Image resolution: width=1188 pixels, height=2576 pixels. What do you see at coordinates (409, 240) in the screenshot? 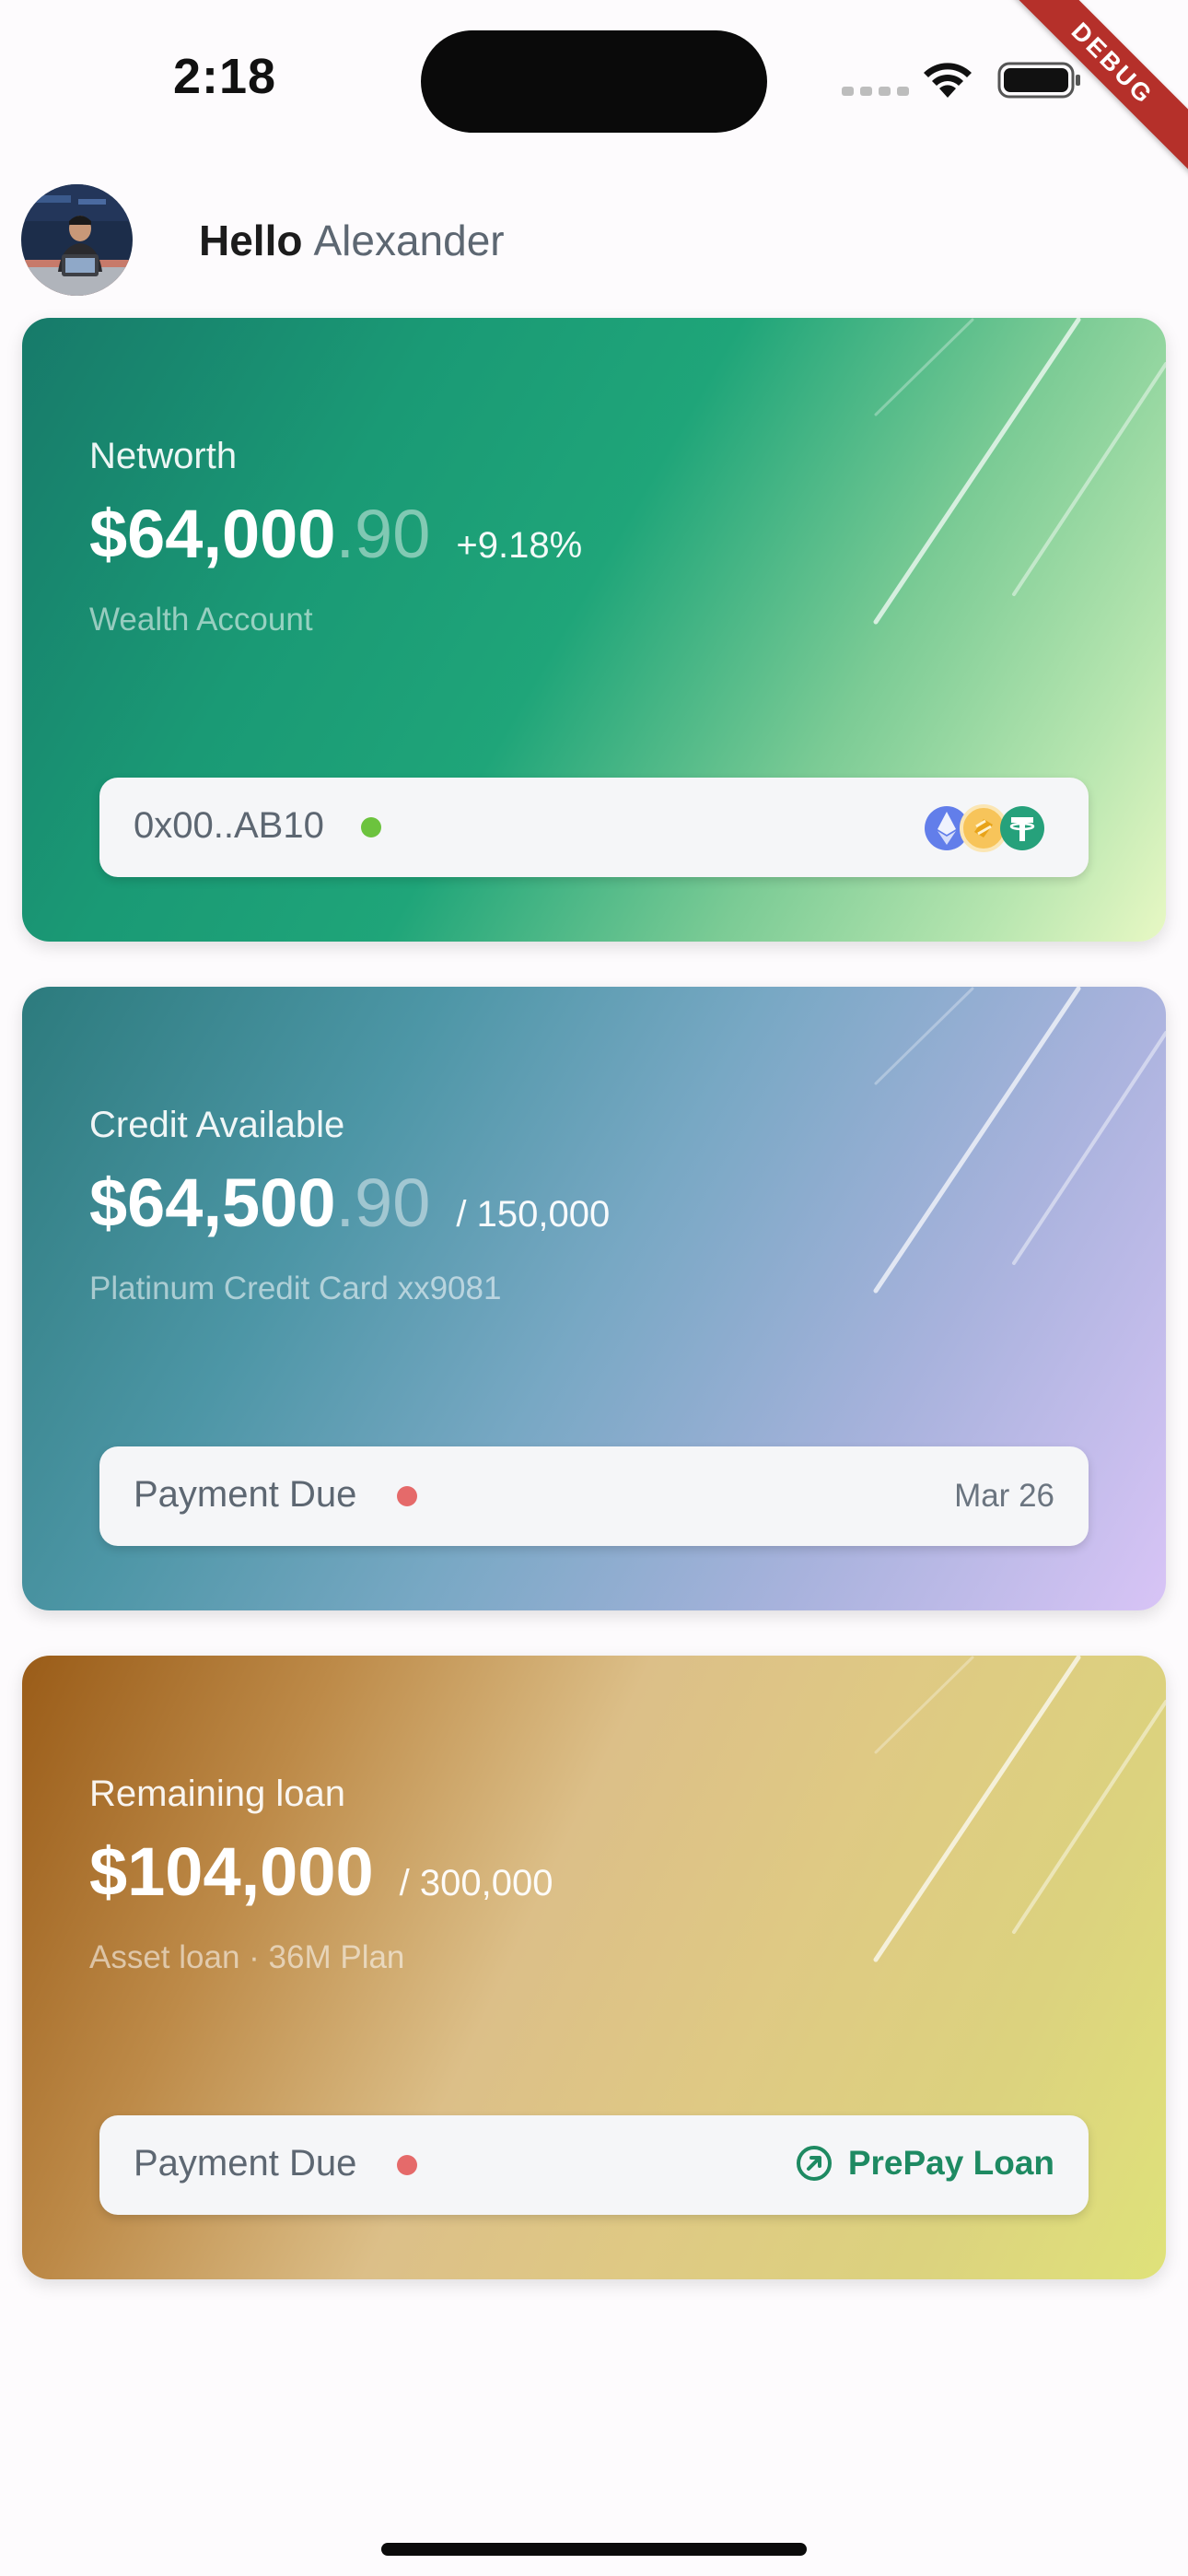
I see `user-name: Alexander` at bounding box center [409, 240].